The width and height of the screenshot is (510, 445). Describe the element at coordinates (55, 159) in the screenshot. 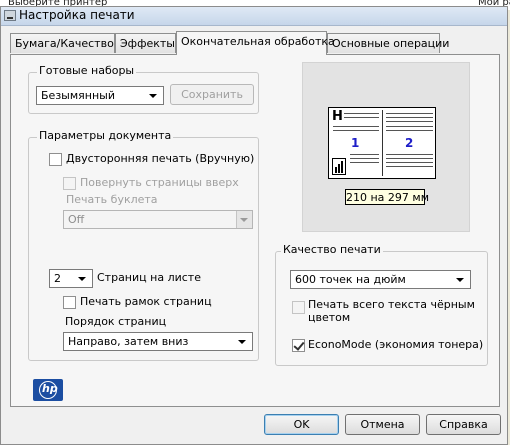

I see `duplex-checkbox` at that location.